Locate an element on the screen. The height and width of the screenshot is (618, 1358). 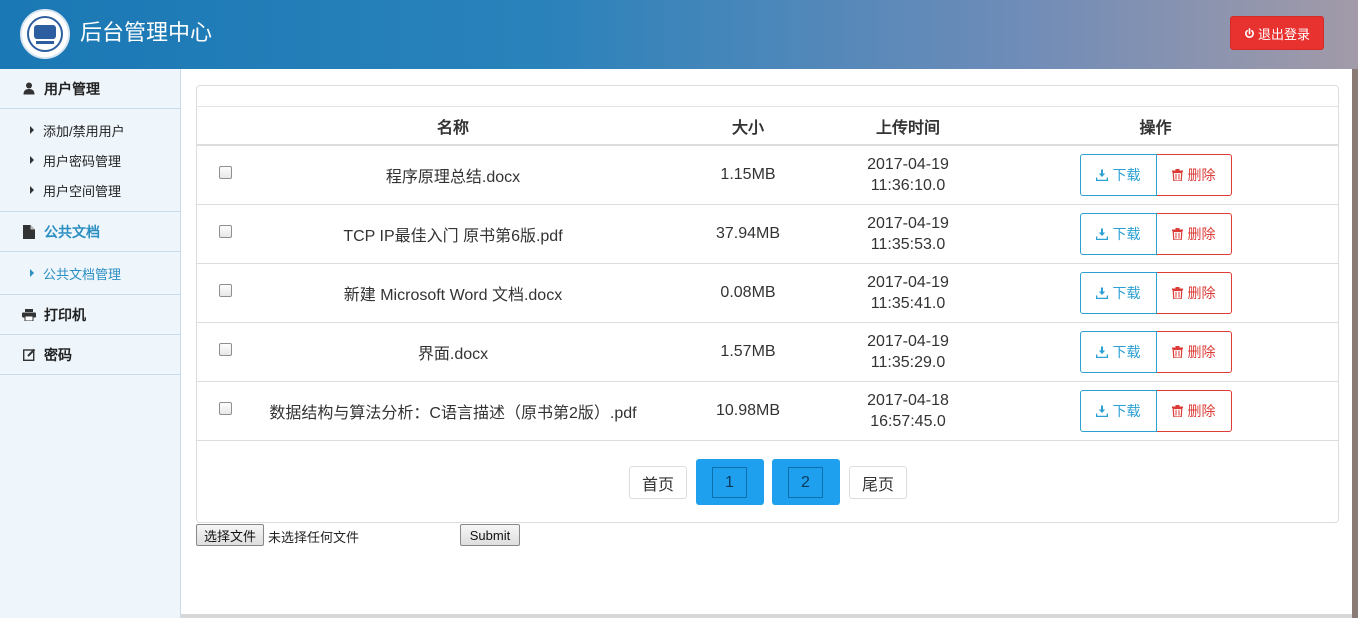
file-size: 1.15MB is located at coordinates (748, 175).